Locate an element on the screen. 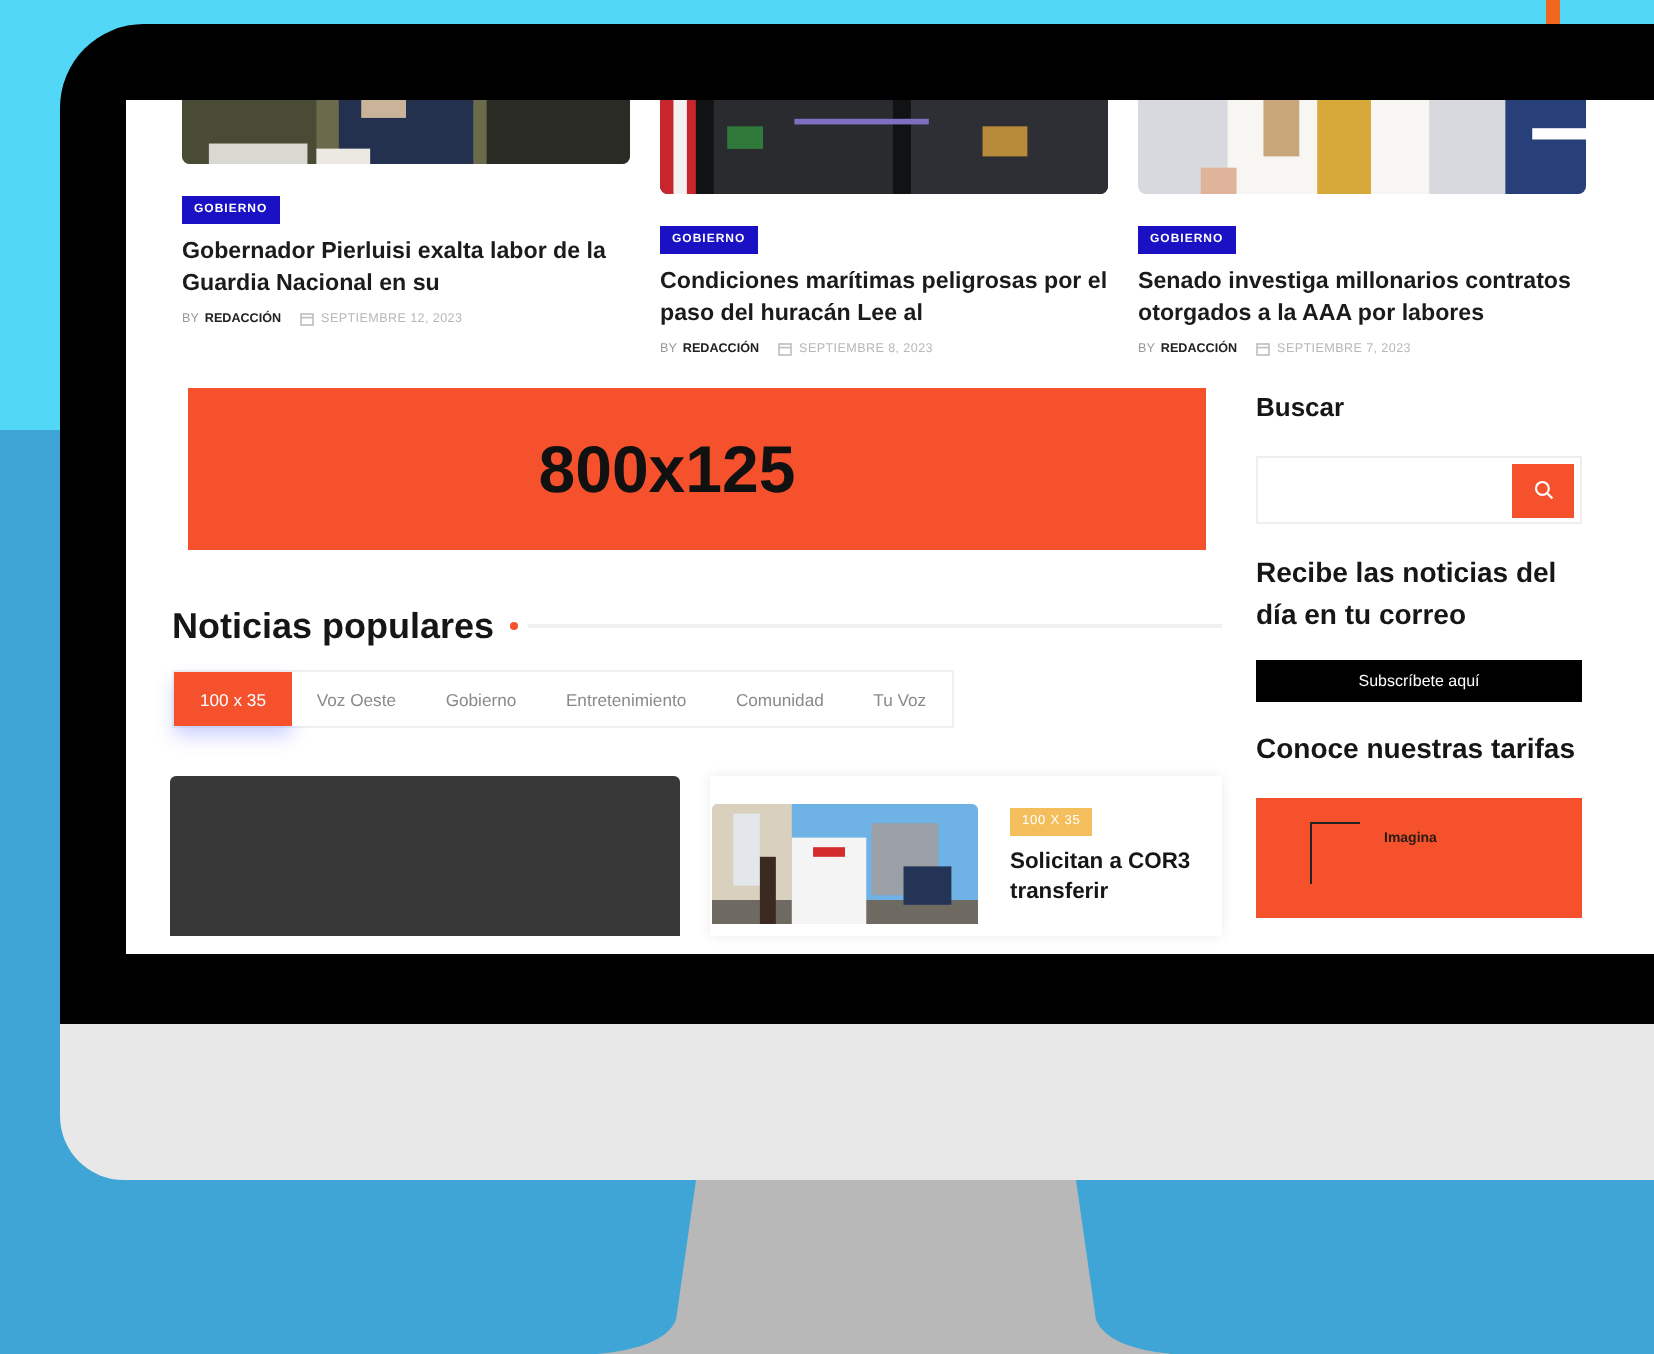  search-icon is located at coordinates (1543, 490).